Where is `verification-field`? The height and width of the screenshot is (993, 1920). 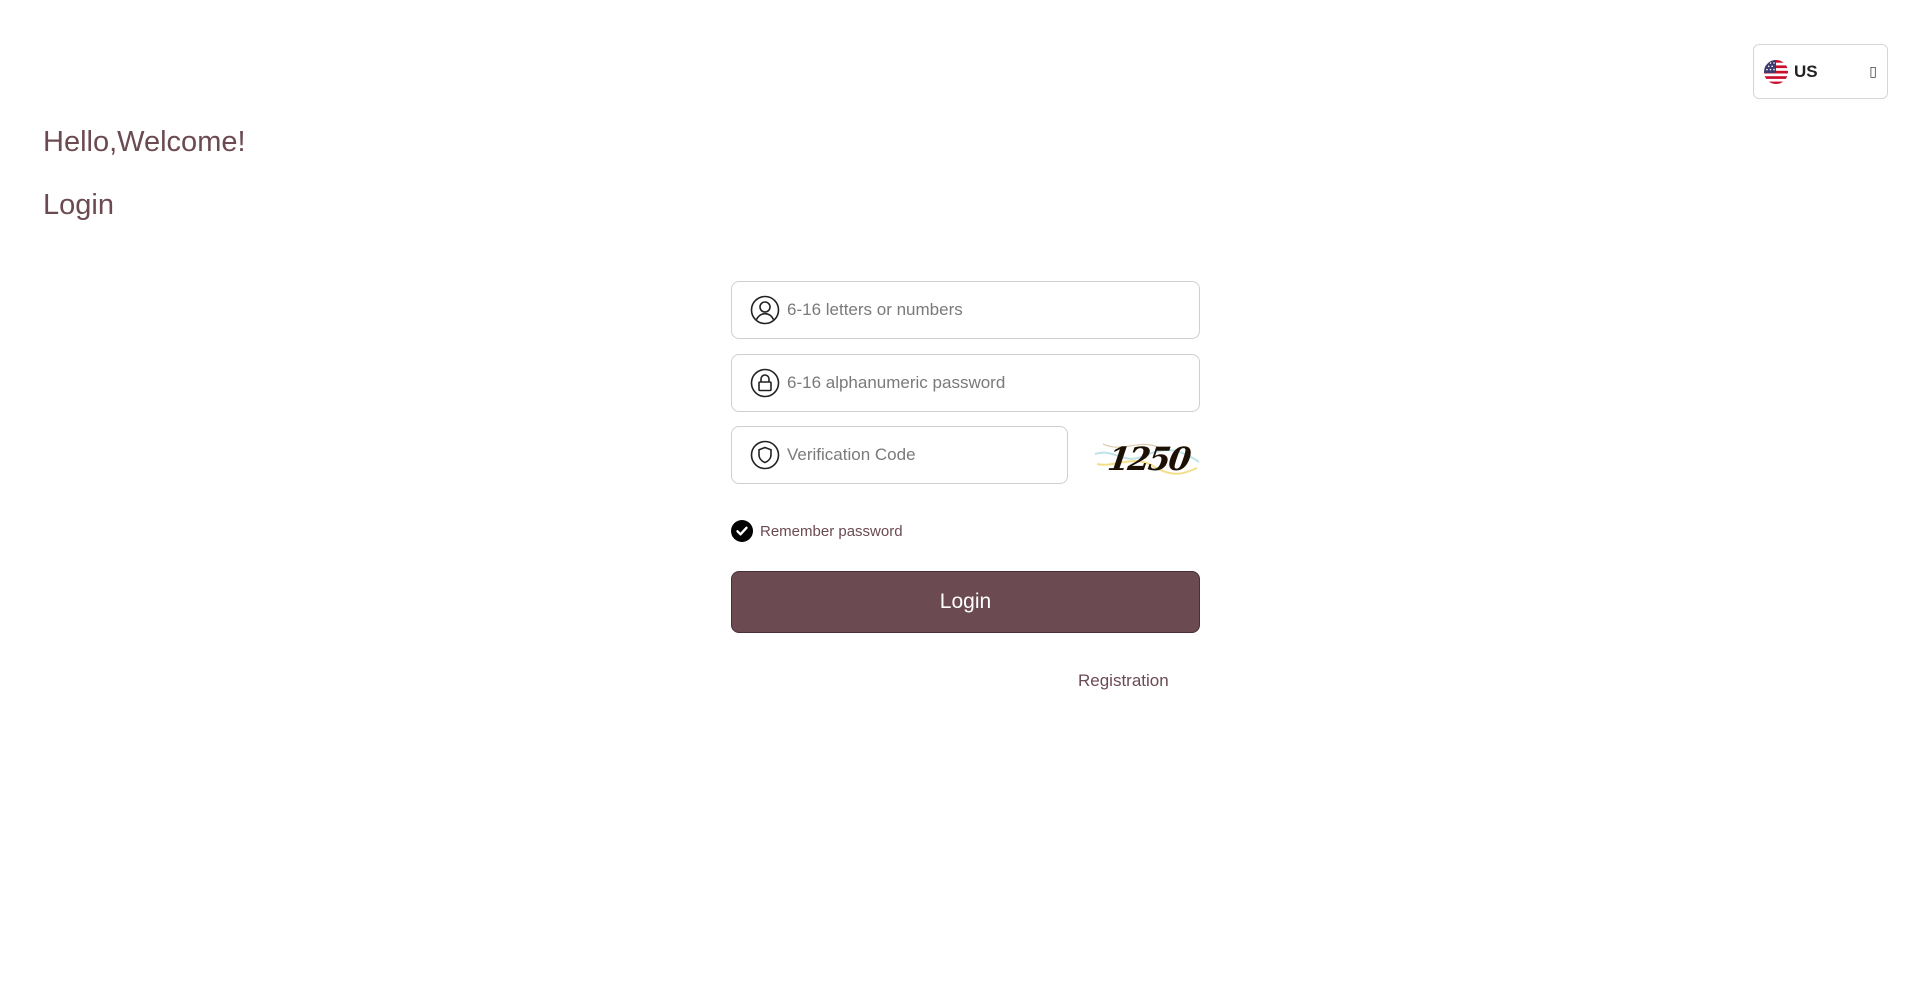
verification-field is located at coordinates (899, 455).